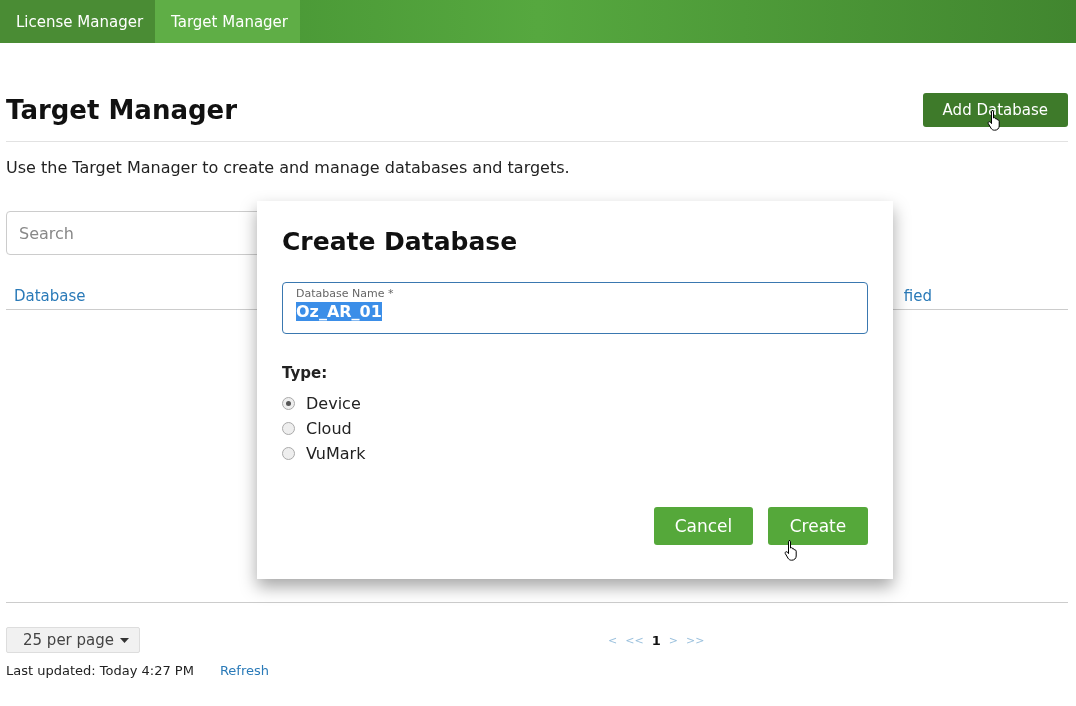 The height and width of the screenshot is (706, 1076). I want to click on caret-icon, so click(124, 640).